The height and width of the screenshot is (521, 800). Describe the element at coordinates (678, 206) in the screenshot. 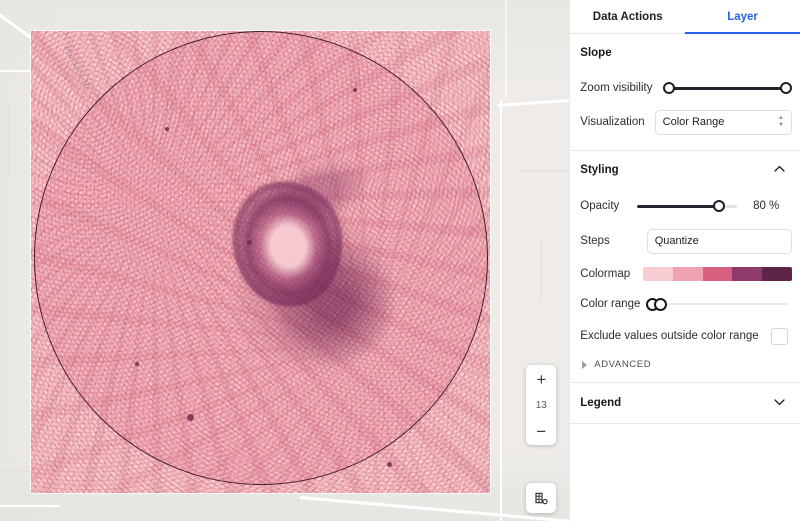

I see `slider-track-filled` at that location.